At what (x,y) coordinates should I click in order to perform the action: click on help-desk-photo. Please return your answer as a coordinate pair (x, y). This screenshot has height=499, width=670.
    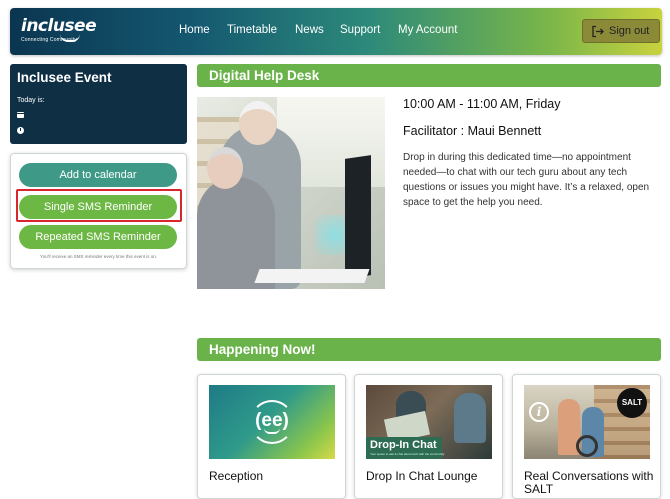
    Looking at the image, I should click on (291, 193).